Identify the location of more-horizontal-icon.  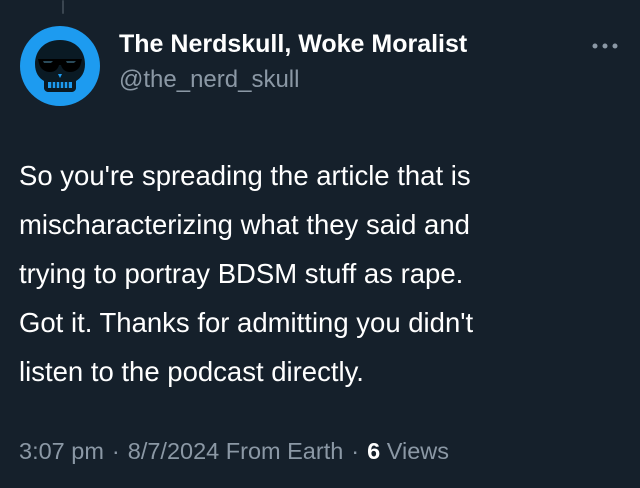
(605, 46).